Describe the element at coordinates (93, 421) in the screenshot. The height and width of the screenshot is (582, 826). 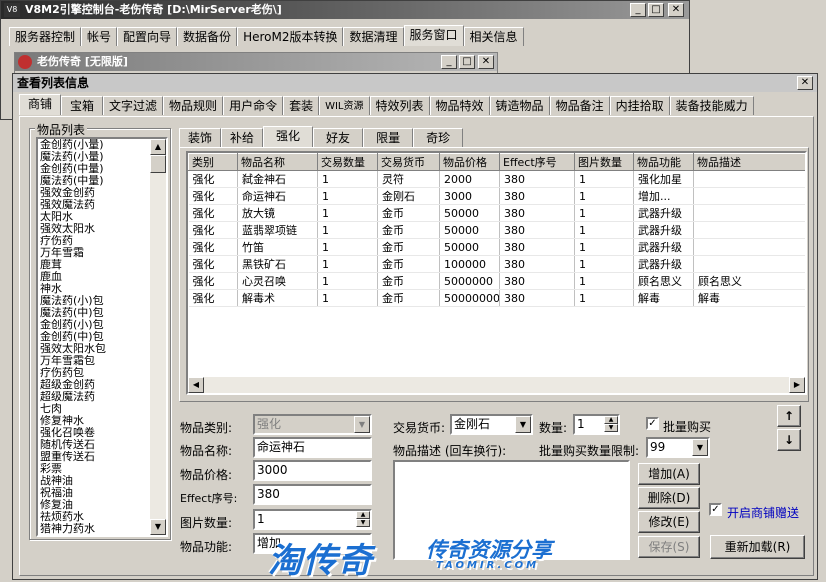
I see `list-item: 修复神水` at that location.